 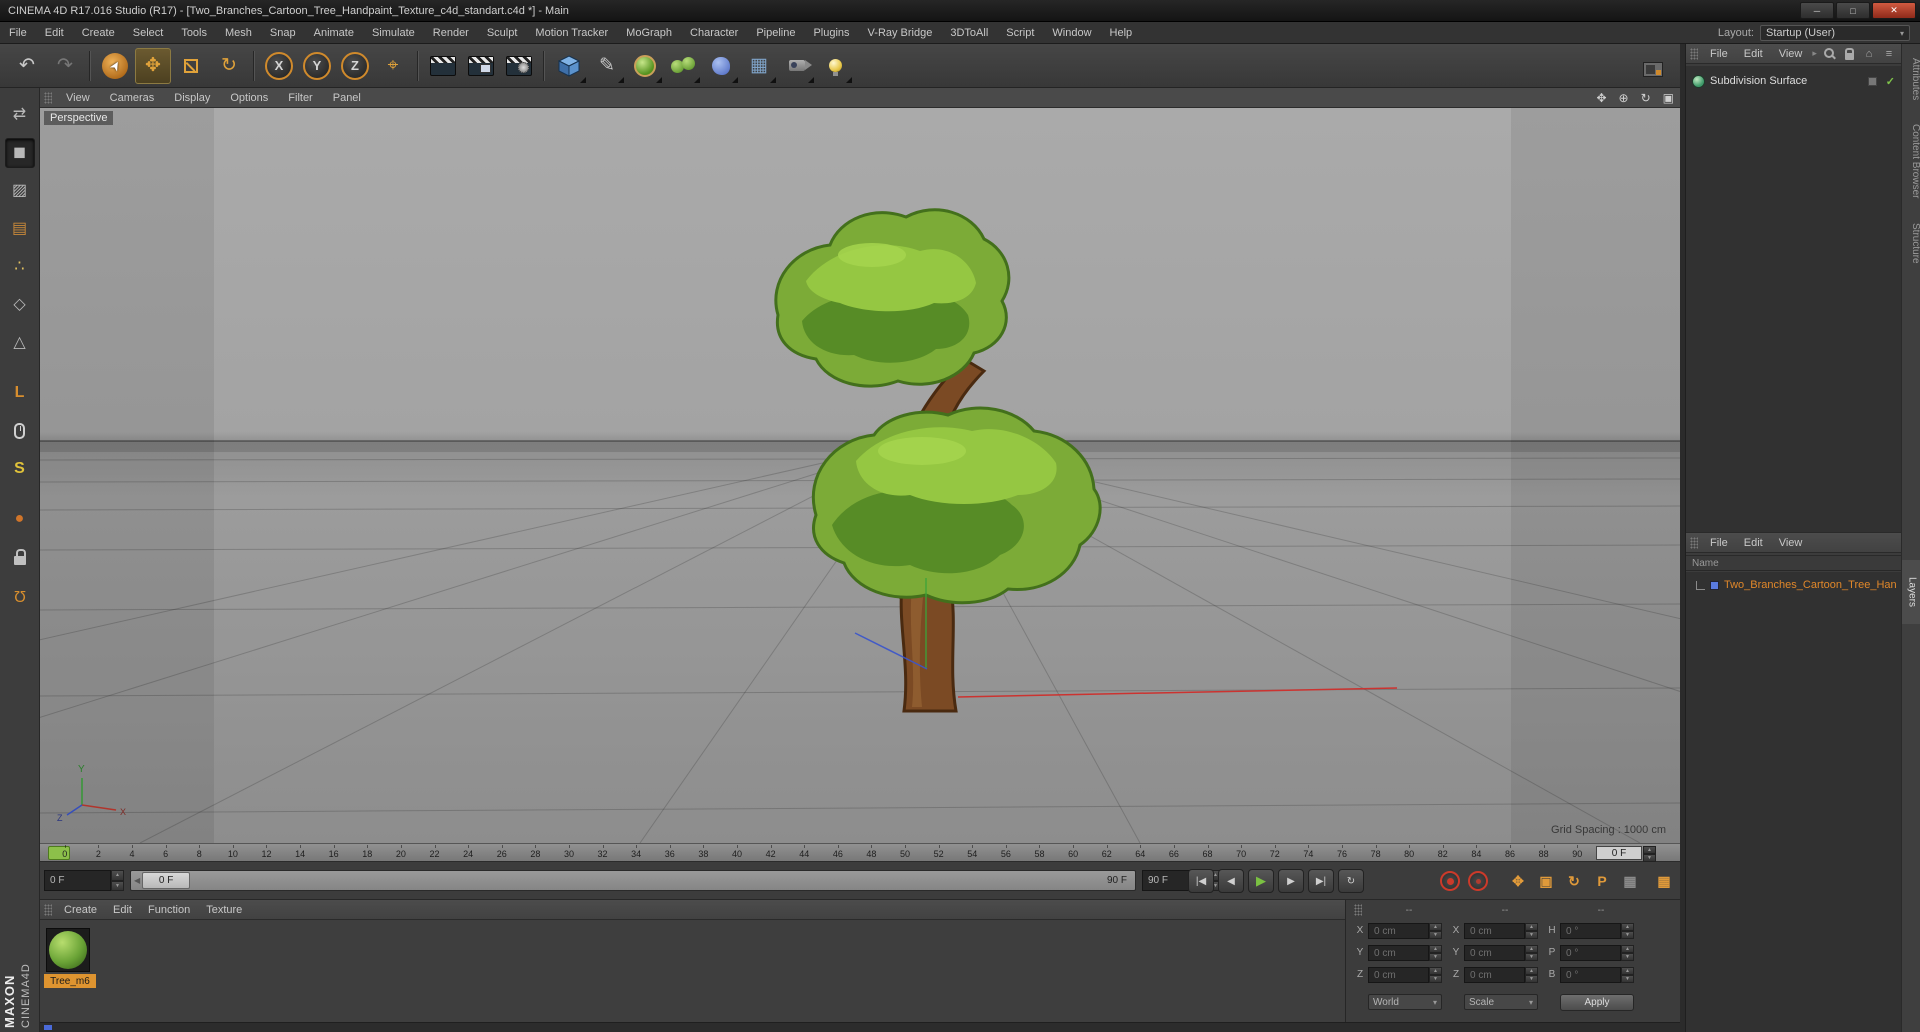 What do you see at coordinates (797, 66) in the screenshot?
I see `camera-button` at bounding box center [797, 66].